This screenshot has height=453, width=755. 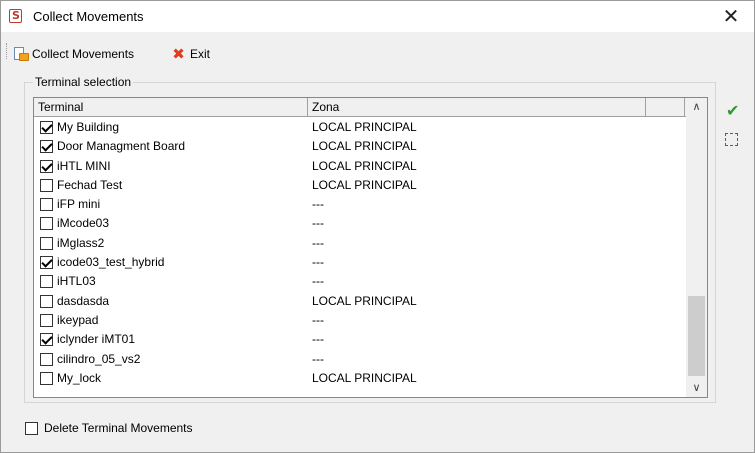 I want to click on terminal-row: iHTL03 ---, so click(x=360, y=281).